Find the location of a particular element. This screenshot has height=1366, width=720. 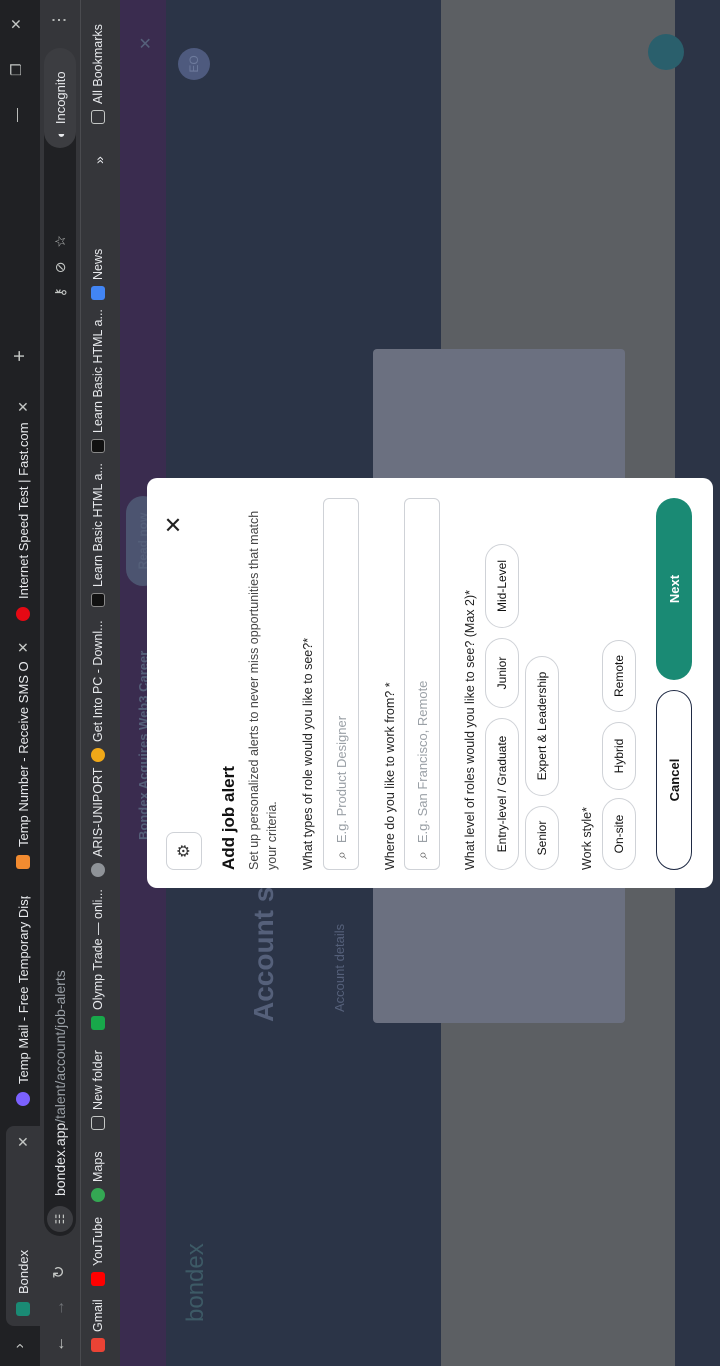

minimize-icon: — is located at coordinates (16, 115).